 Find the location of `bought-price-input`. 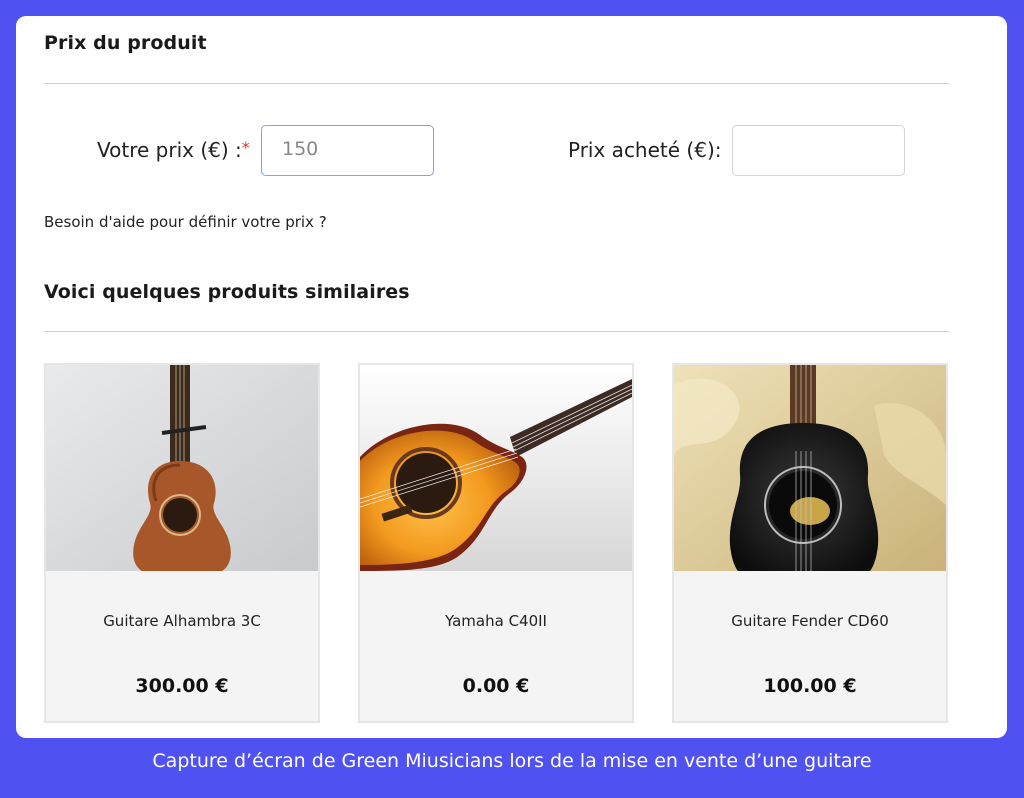

bought-price-input is located at coordinates (818, 150).